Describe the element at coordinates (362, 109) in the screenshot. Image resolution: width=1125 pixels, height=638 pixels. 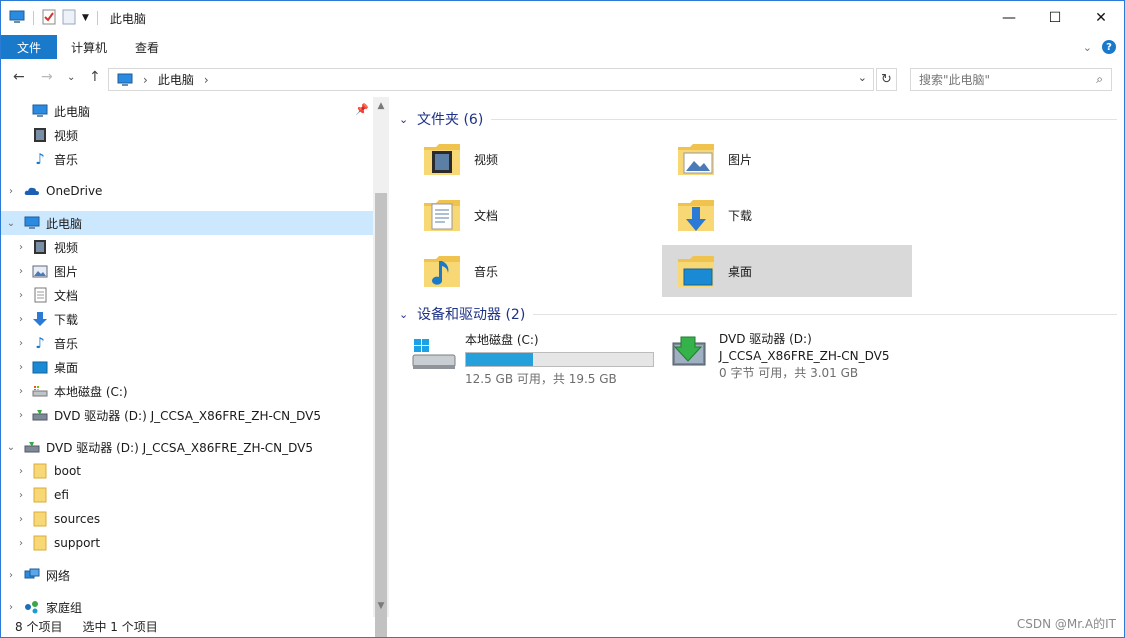
I see `pin-icon: 📌` at that location.